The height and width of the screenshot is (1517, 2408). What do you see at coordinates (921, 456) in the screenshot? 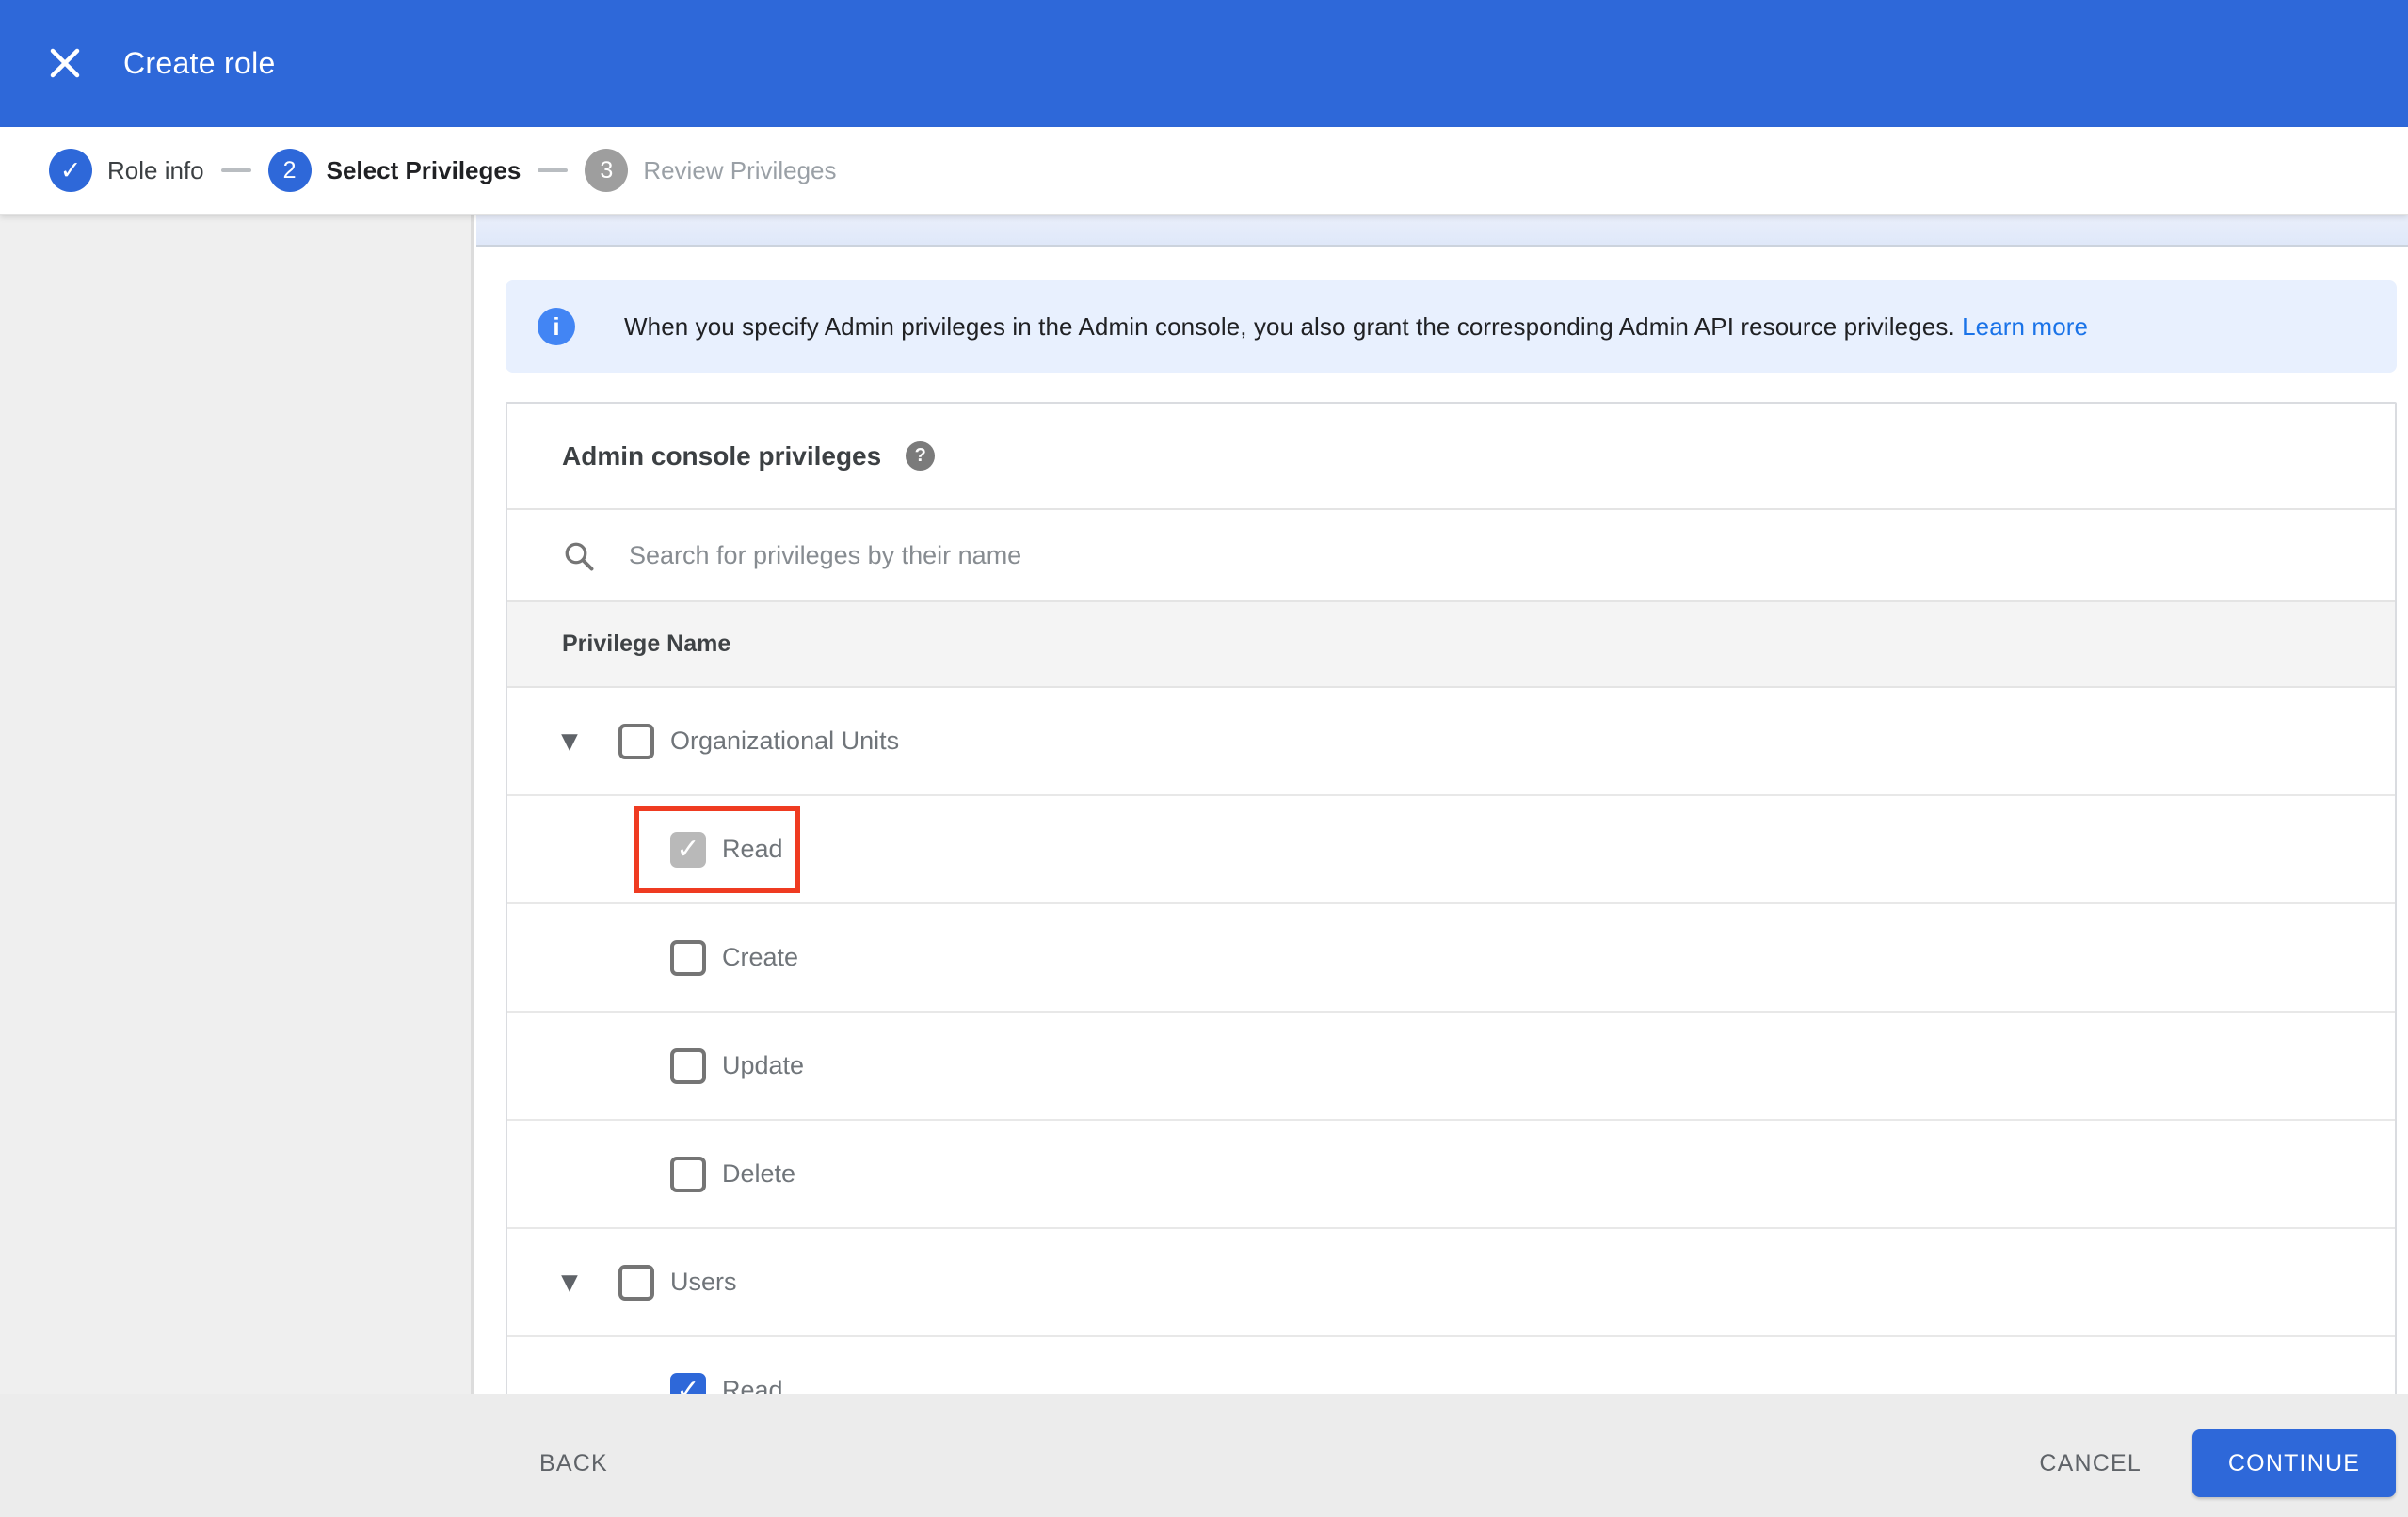
I see `help-icon: ?` at bounding box center [921, 456].